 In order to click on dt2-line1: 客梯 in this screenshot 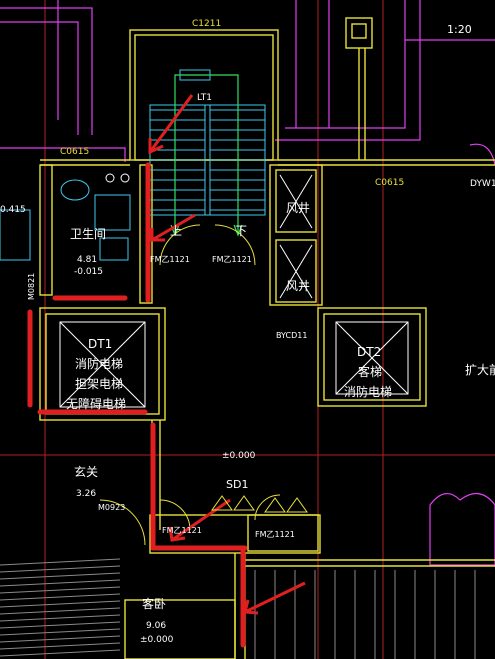, I will do `click(370, 371)`.